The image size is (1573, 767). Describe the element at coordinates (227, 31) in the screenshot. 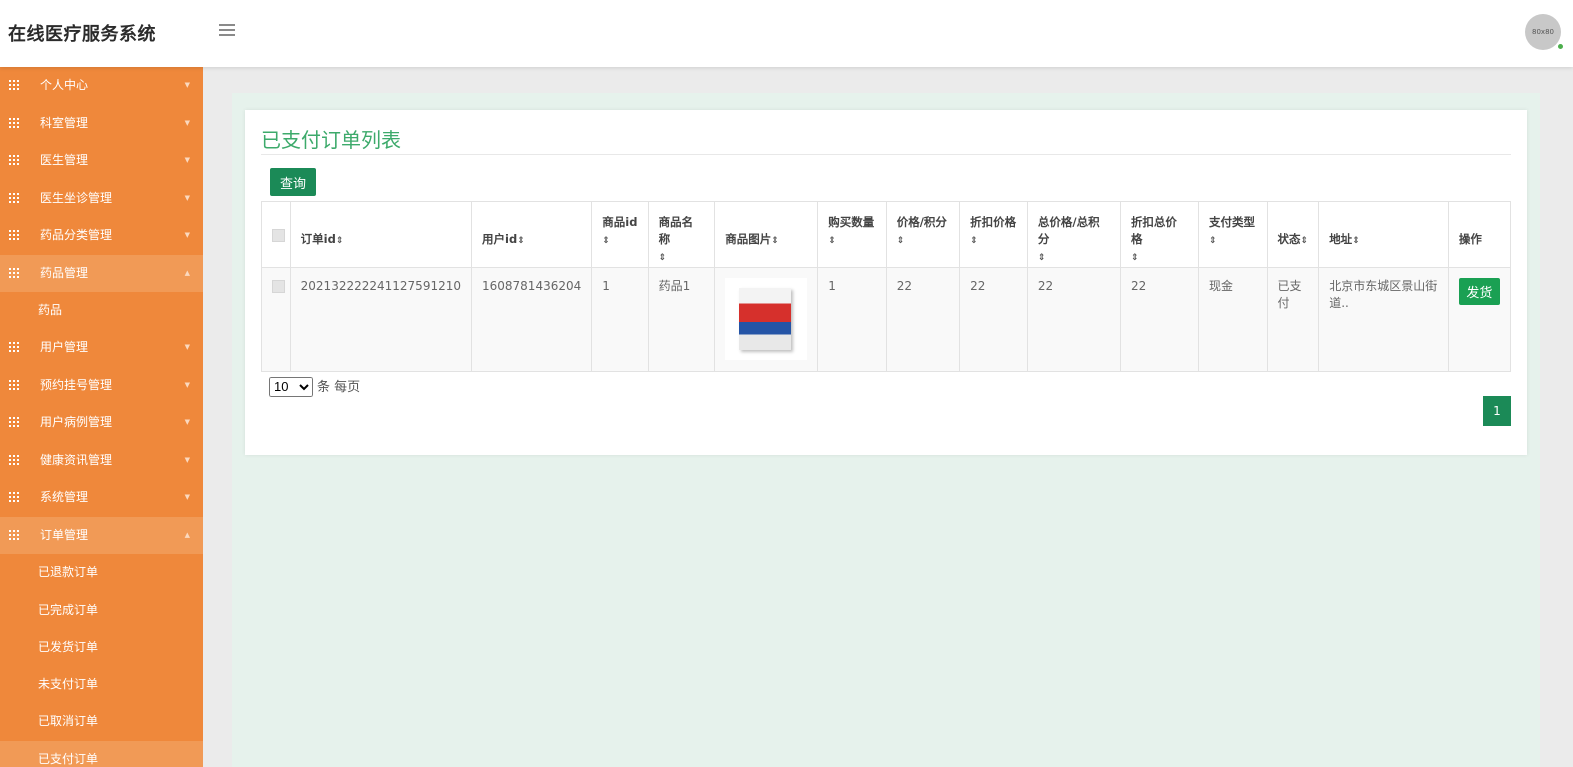

I see `hamburger-menu-icon` at that location.